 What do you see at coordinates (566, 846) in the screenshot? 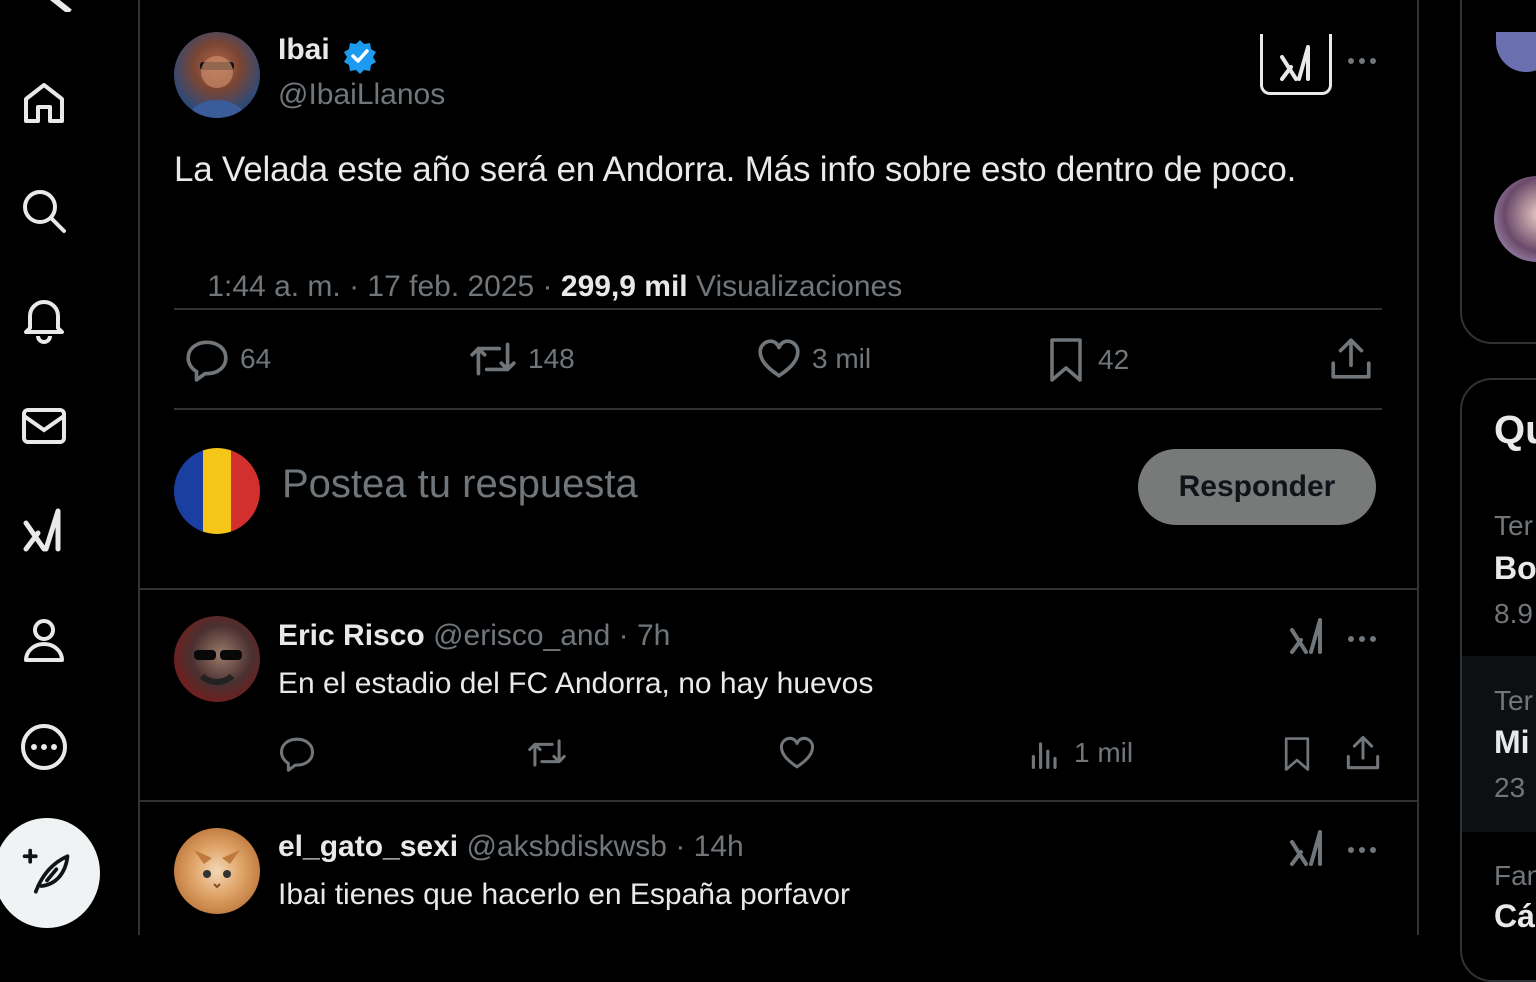
I see `reply-author-handle: @aksbdiskwsb` at bounding box center [566, 846].